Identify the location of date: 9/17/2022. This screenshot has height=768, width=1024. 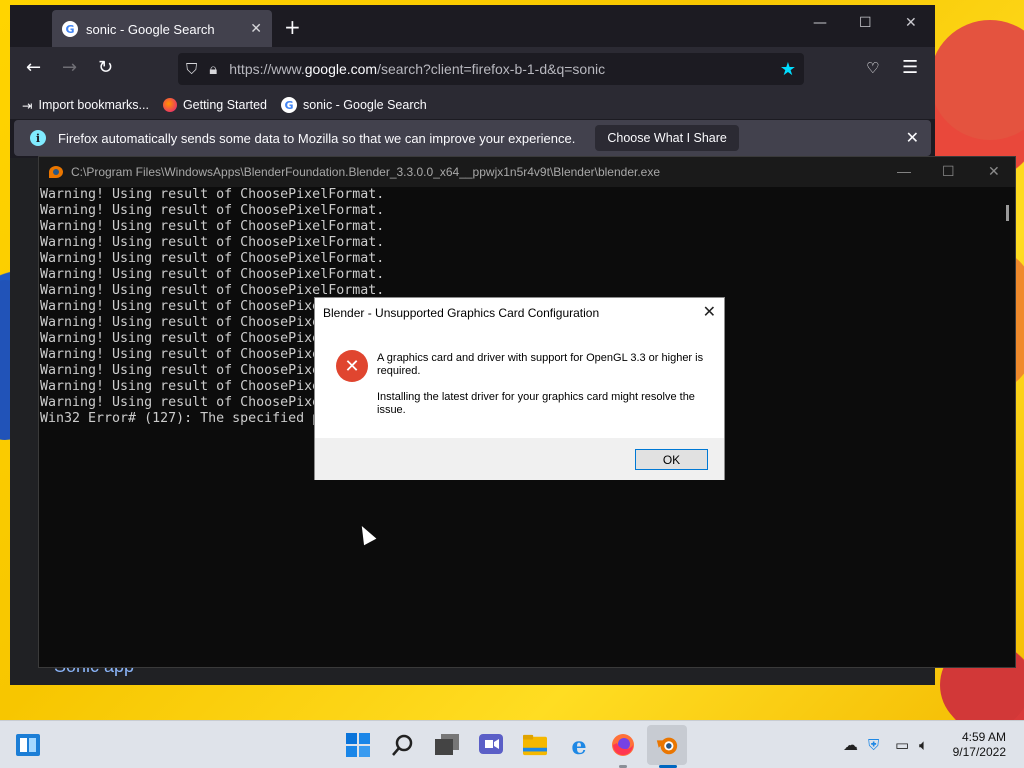
(979, 752).